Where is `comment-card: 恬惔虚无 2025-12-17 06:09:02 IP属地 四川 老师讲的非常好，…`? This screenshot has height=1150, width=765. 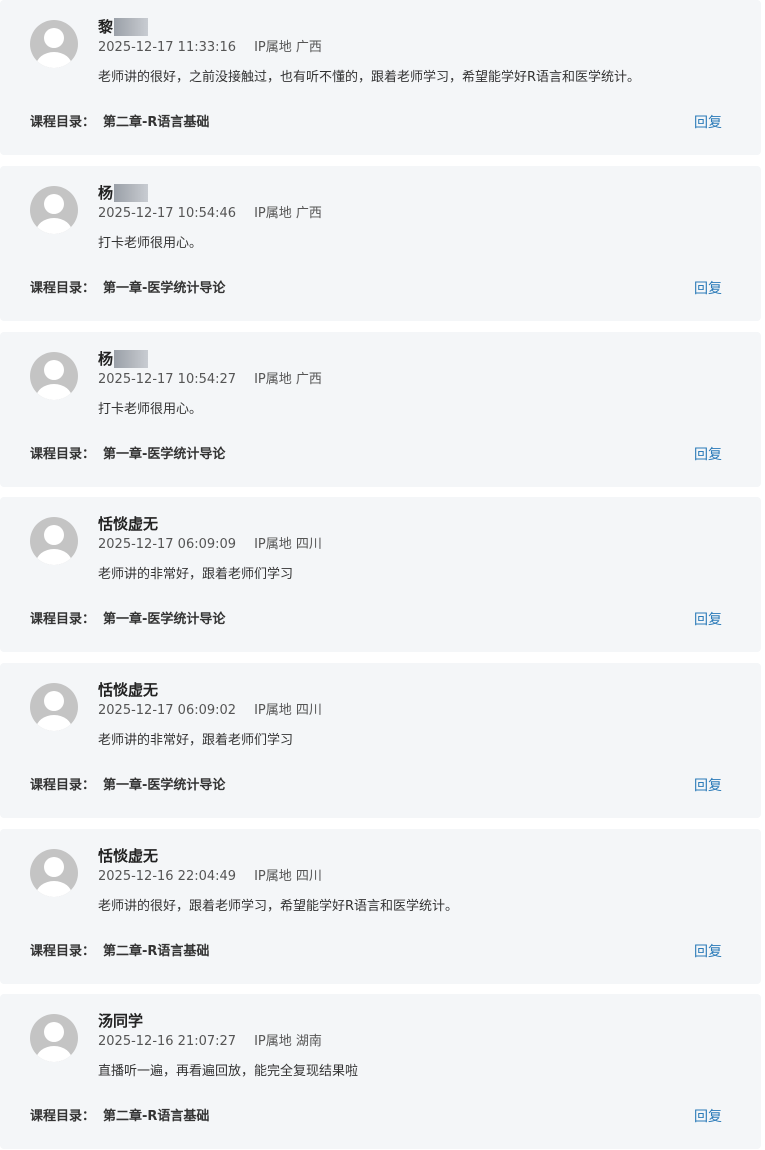
comment-card: 恬惔虚无 2025-12-17 06:09:02 IP属地 四川 老师讲的非常好，… is located at coordinates (380, 740).